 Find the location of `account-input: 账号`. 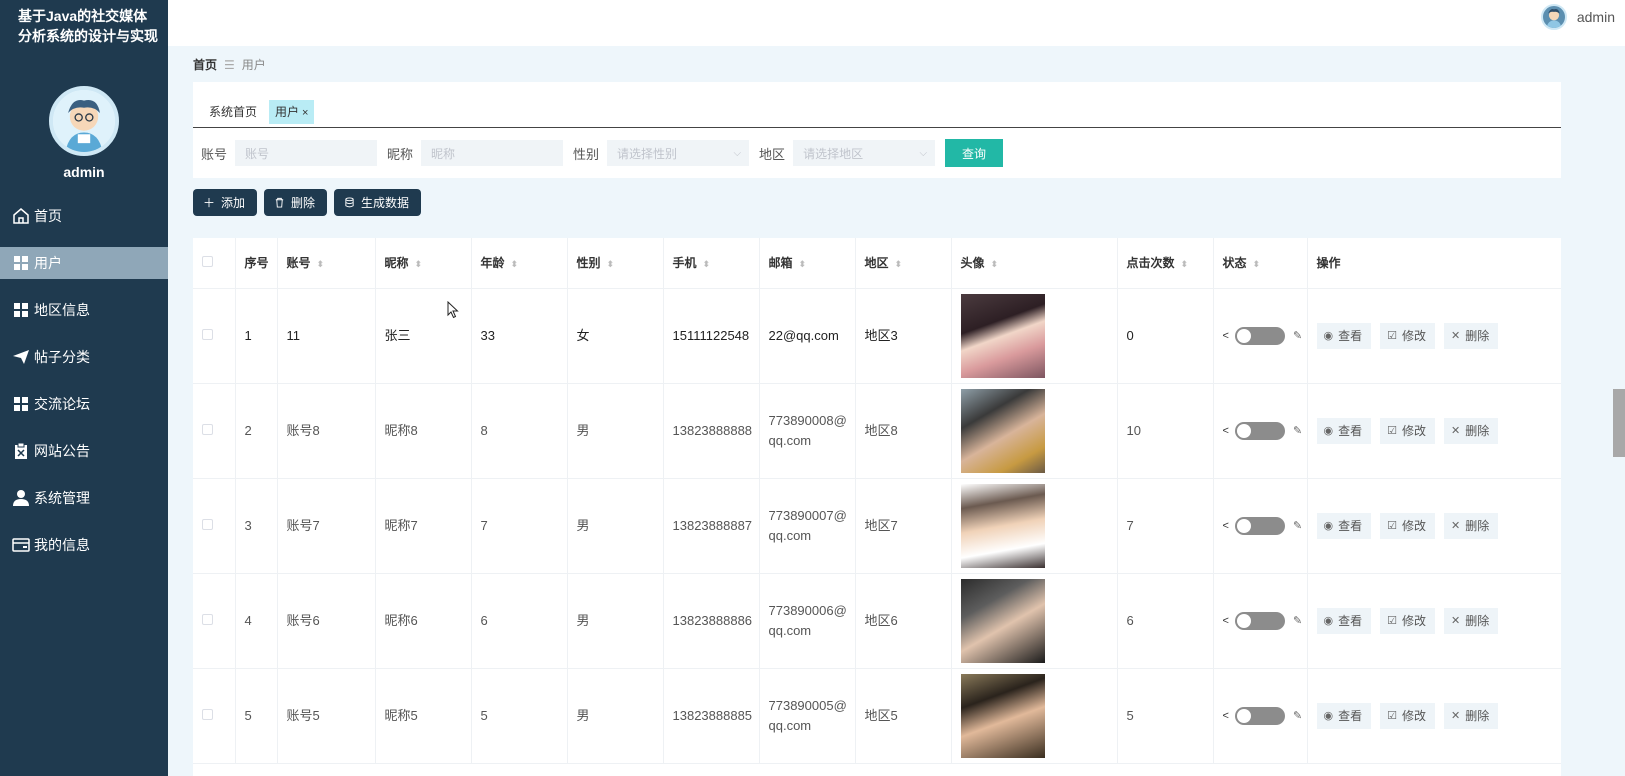

account-input: 账号 is located at coordinates (306, 153).